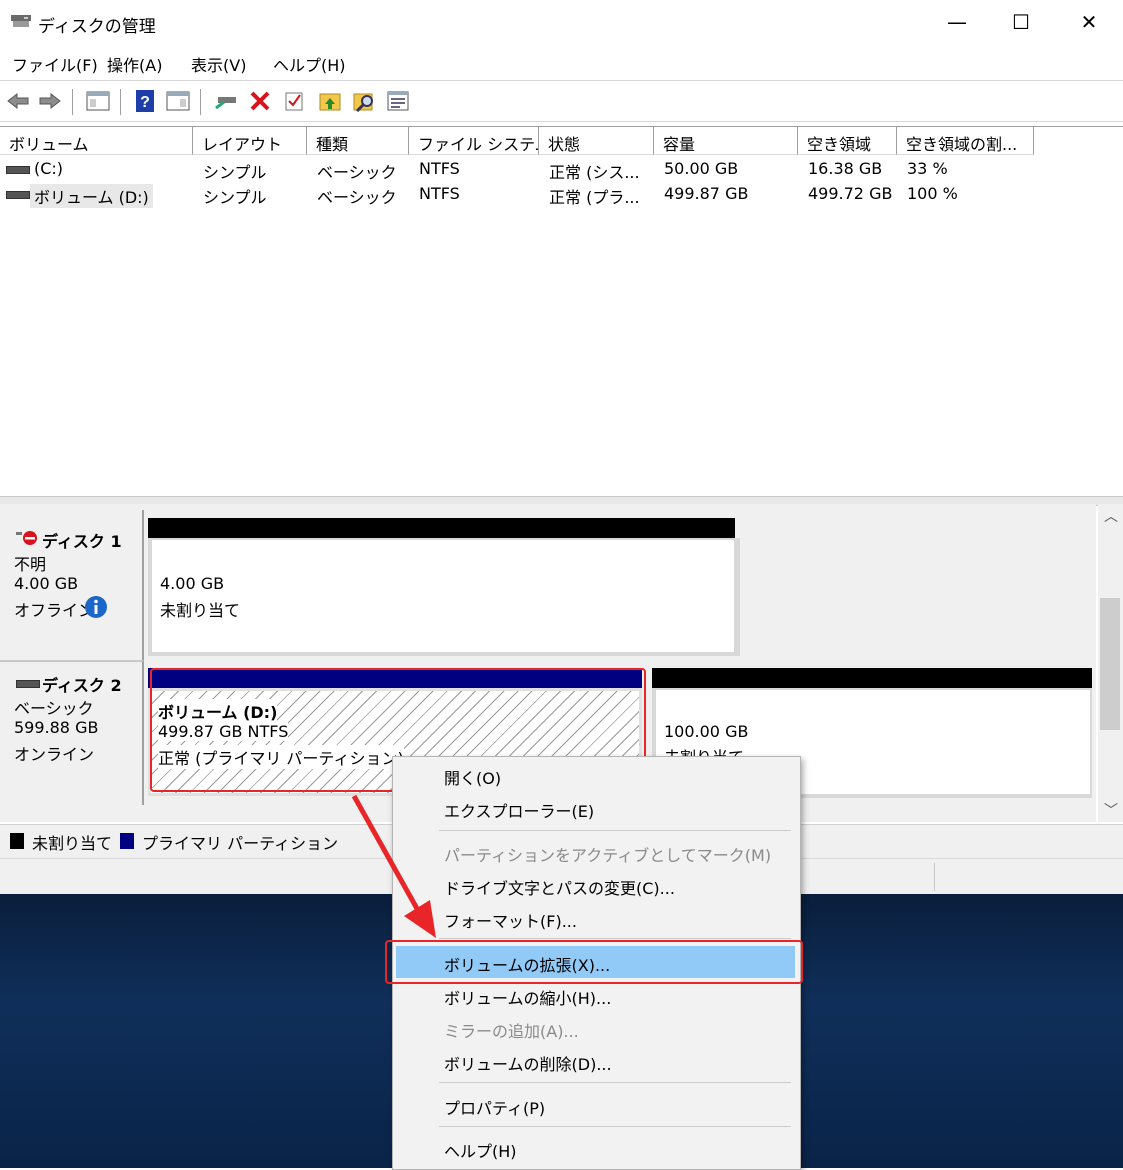  I want to click on disk-1-unallocated-partition: 4.00 GB 未割り当て, so click(444, 597).